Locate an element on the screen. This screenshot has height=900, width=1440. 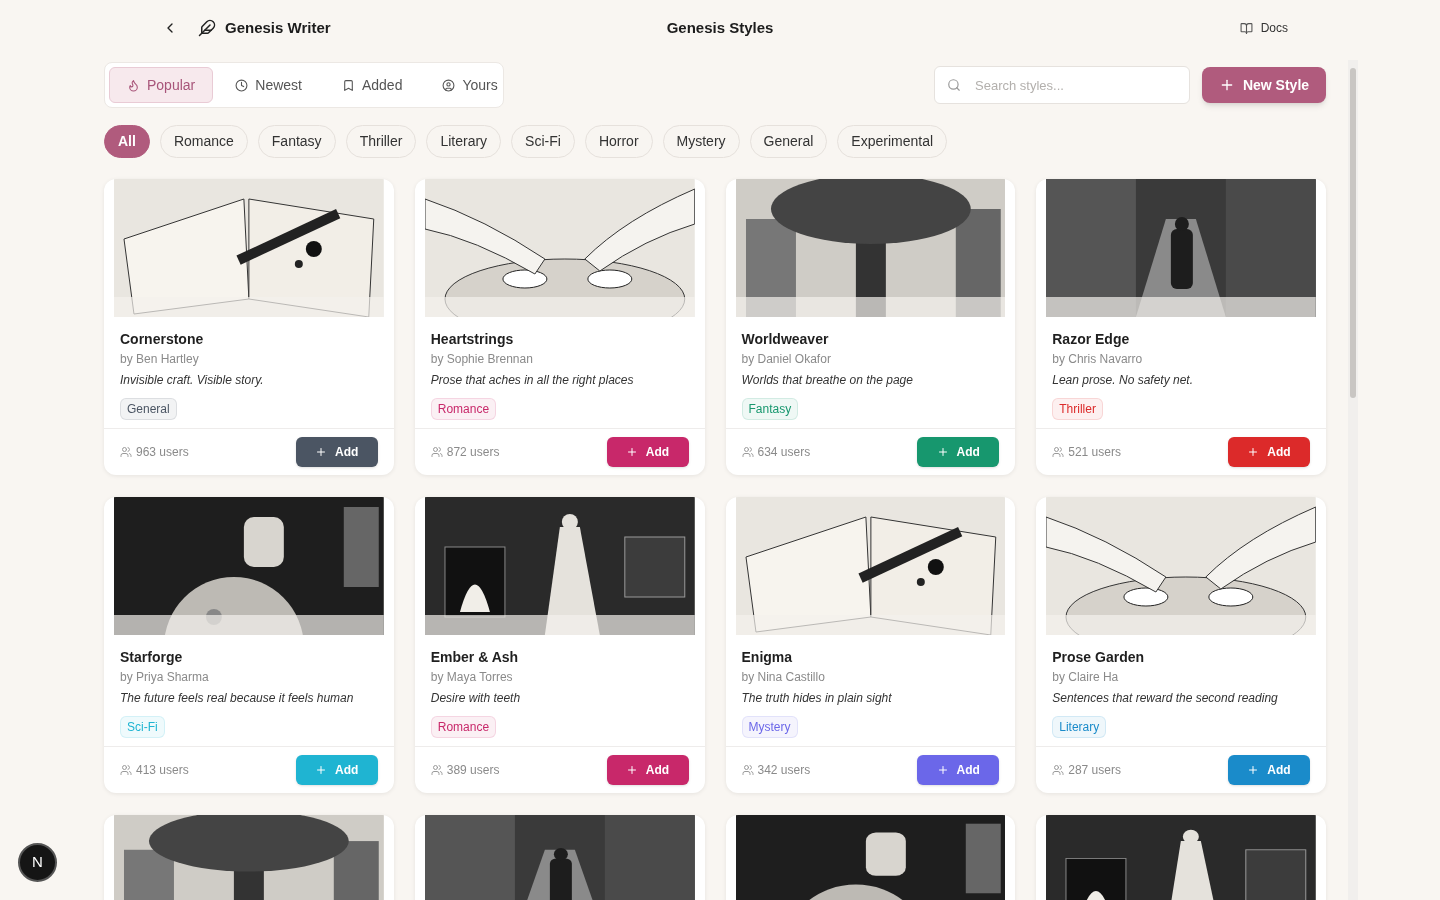
style-tagline: The future feels real because it feels human is located at coordinates (237, 698).